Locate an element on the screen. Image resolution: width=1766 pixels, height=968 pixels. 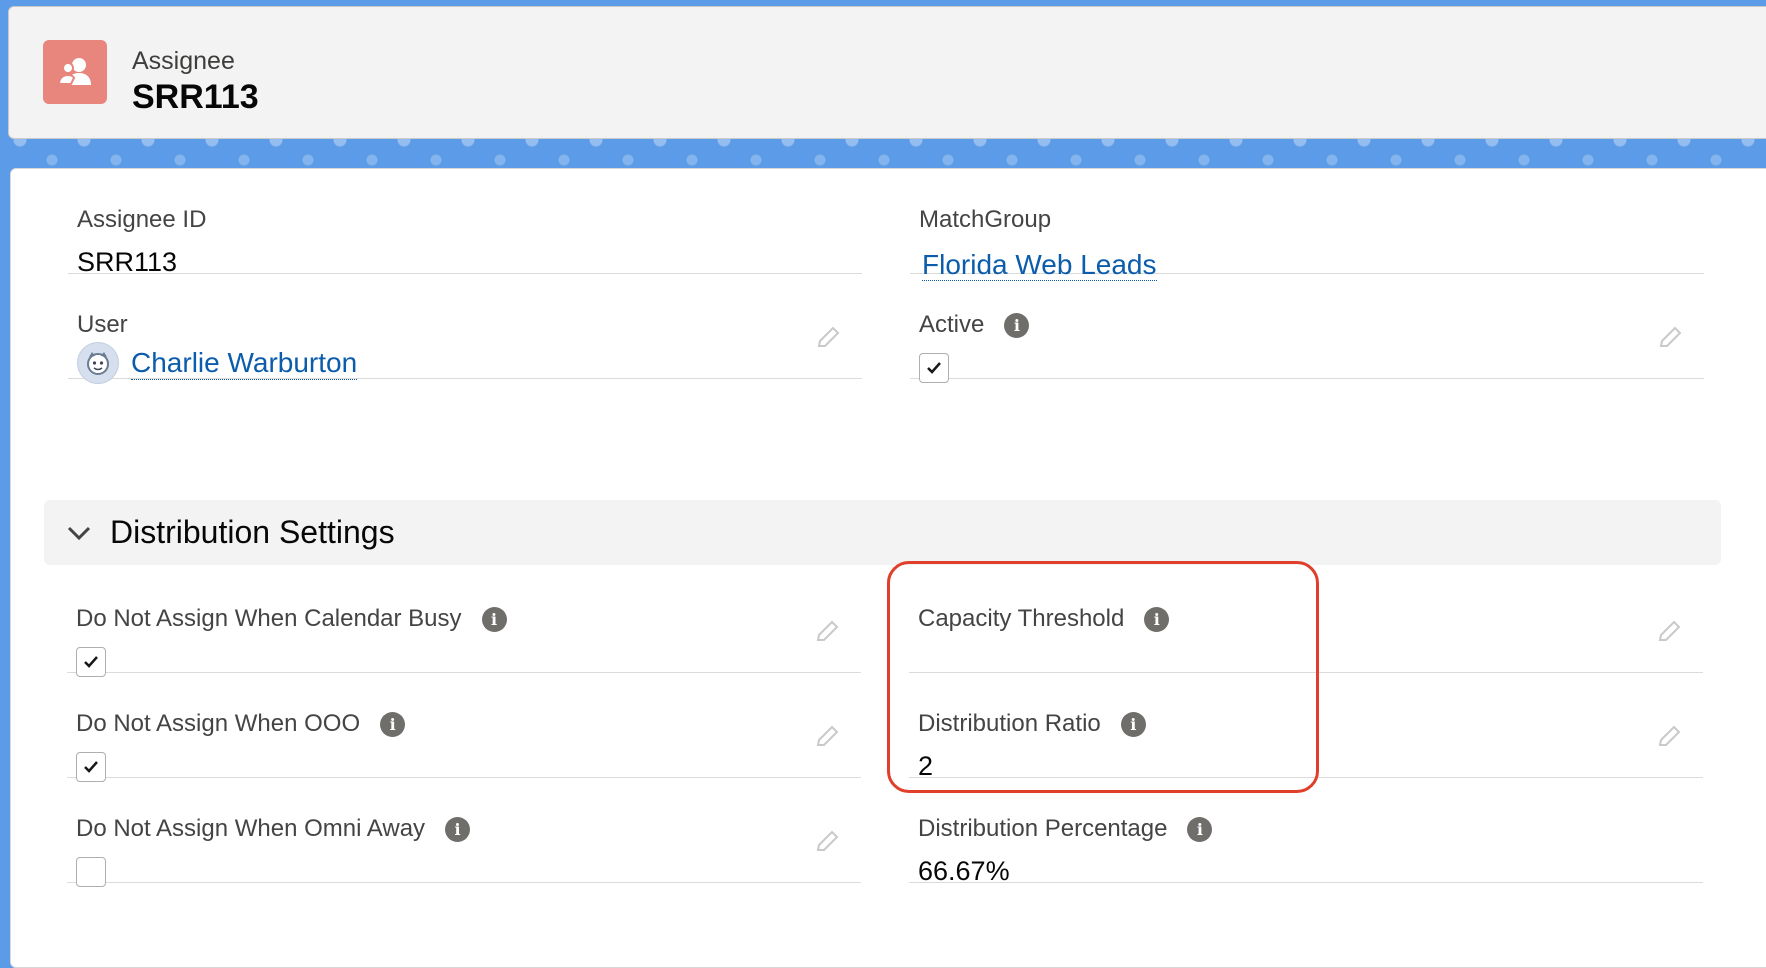
distribution-percentage-value: 66.67% is located at coordinates (964, 871).